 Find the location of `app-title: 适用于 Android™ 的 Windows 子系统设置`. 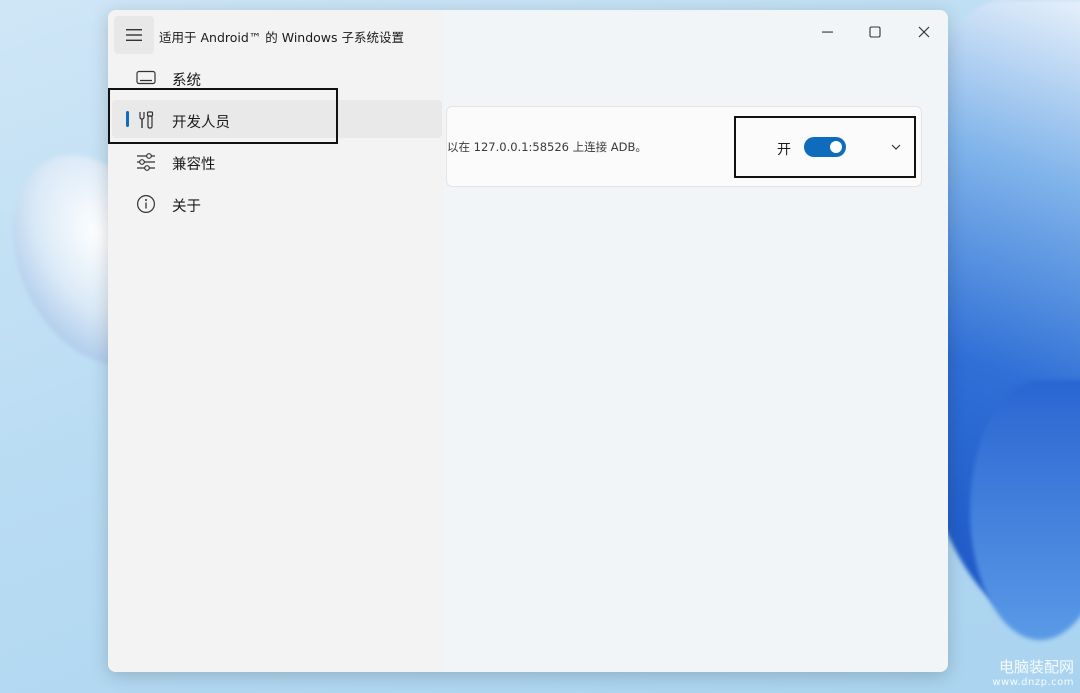

app-title: 适用于 Android™ 的 Windows 子系统设置 is located at coordinates (282, 37).